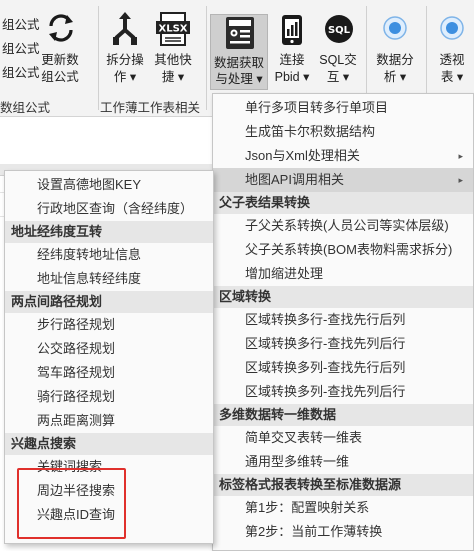  I want to click on sql-icon: SQL, so click(339, 29).